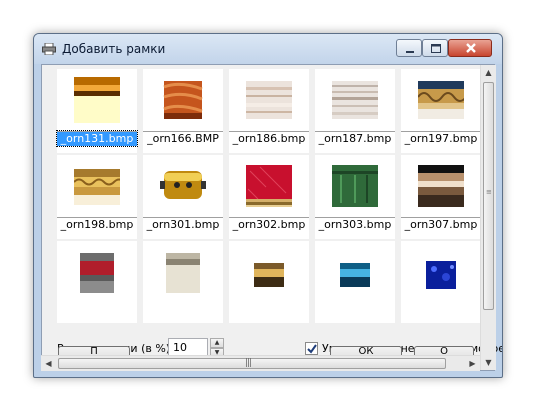  I want to click on vertical-scrollbar: ▲ ≡ ▼, so click(488, 217).